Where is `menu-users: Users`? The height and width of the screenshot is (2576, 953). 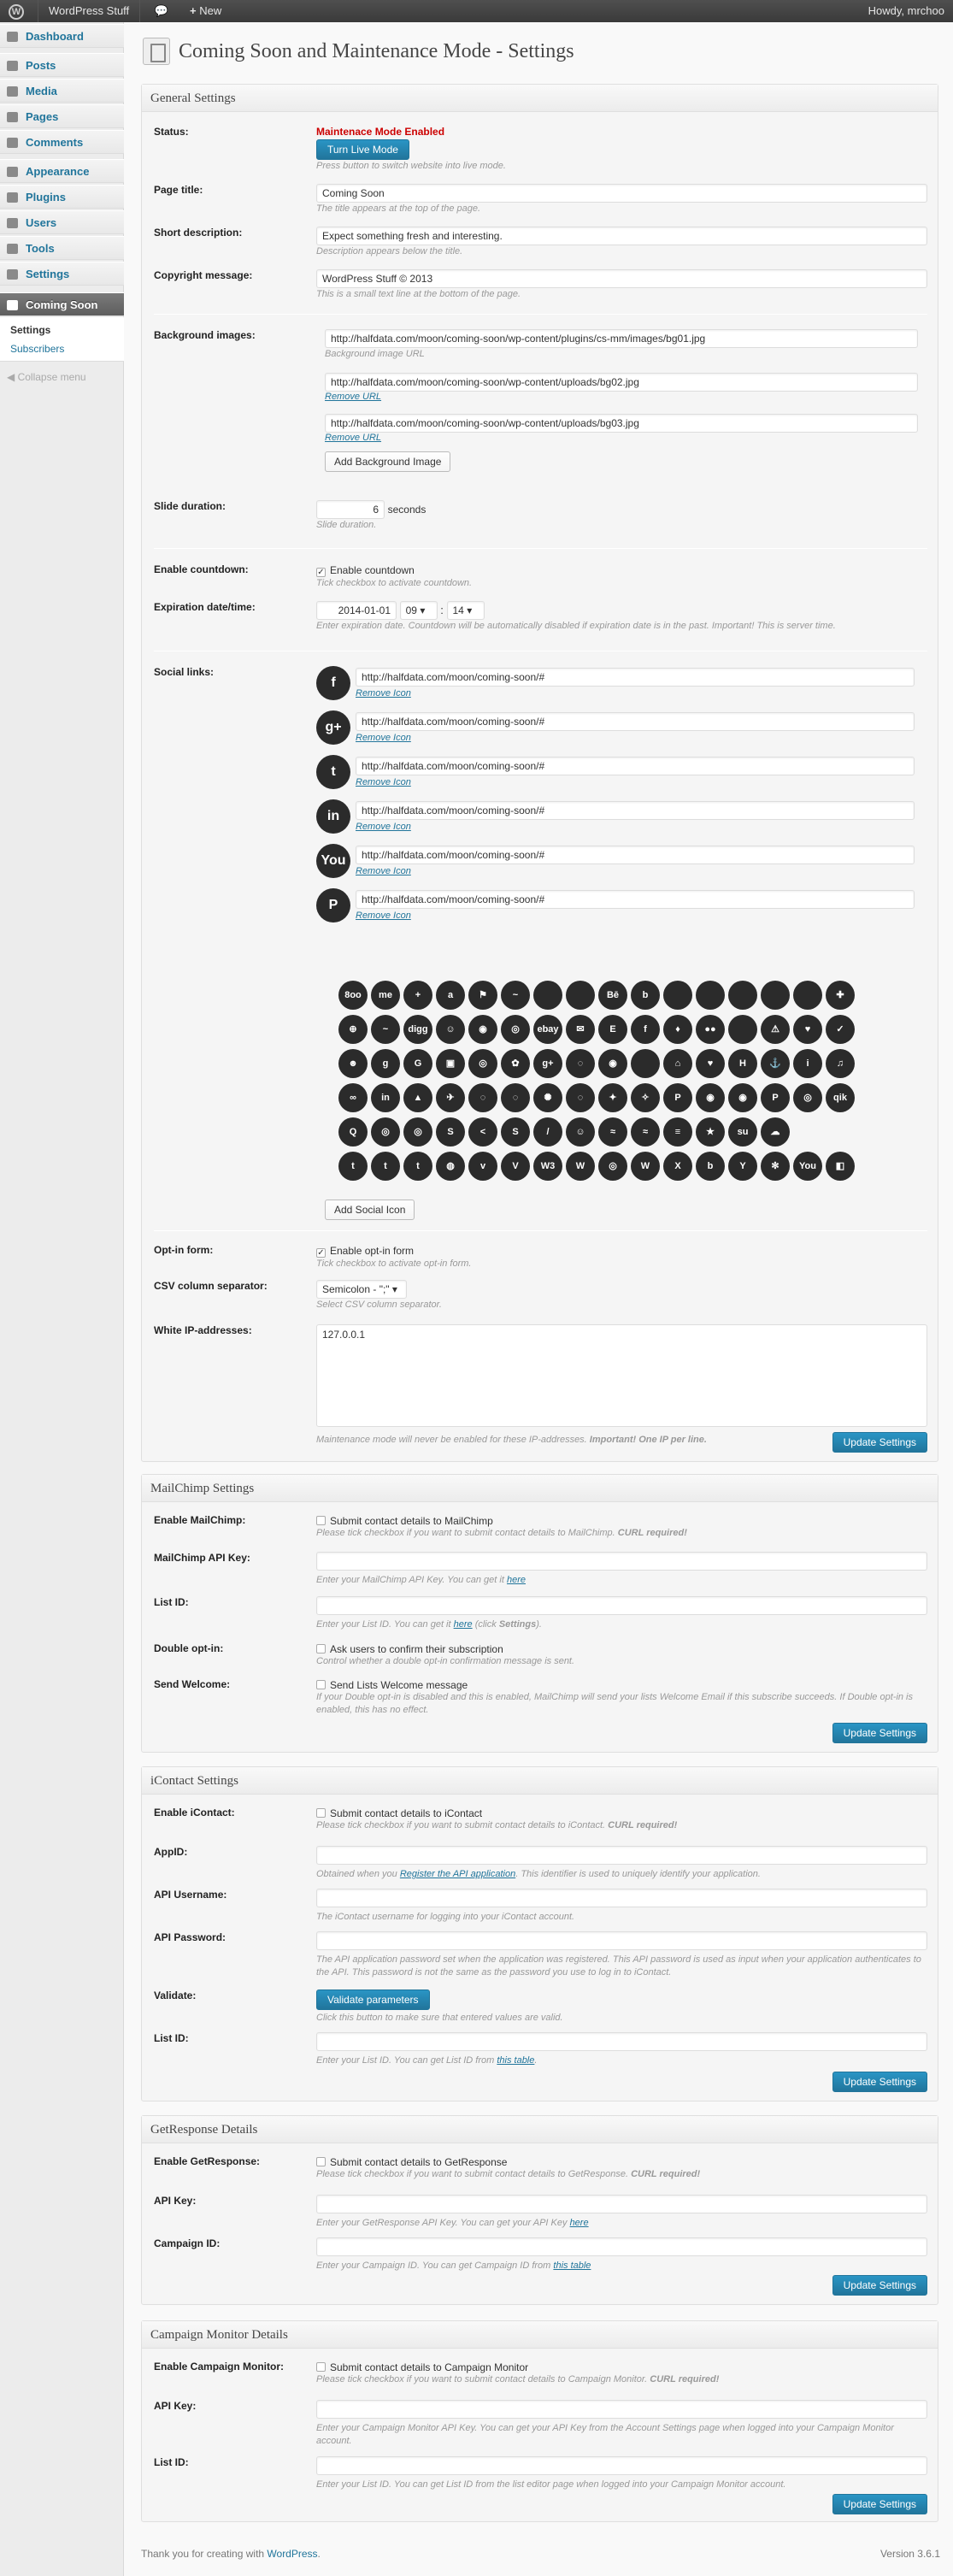 menu-users: Users is located at coordinates (62, 222).